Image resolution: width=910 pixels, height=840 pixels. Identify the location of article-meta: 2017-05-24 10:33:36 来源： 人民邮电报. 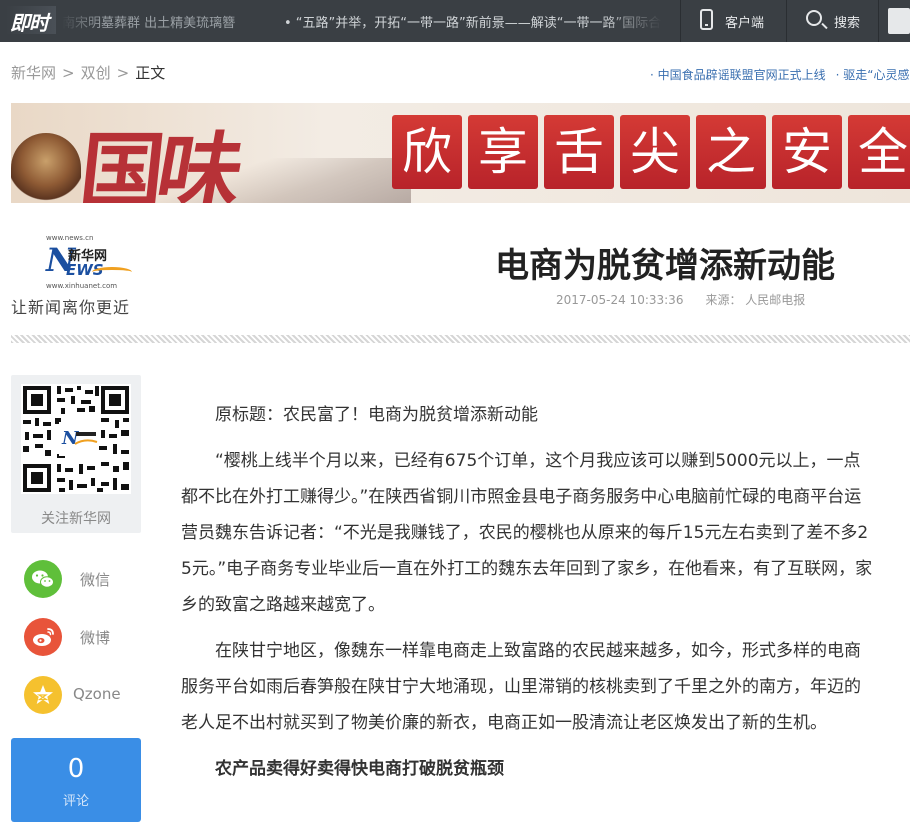
(680, 299).